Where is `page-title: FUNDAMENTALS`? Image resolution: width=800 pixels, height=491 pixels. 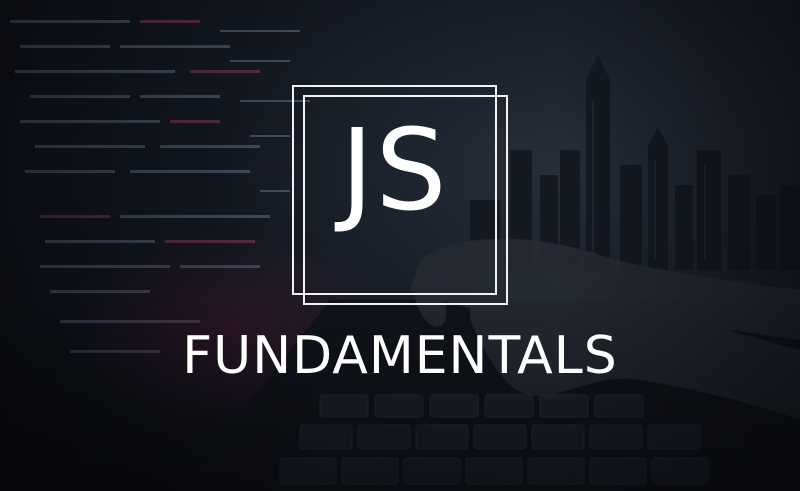 page-title: FUNDAMENTALS is located at coordinates (400, 356).